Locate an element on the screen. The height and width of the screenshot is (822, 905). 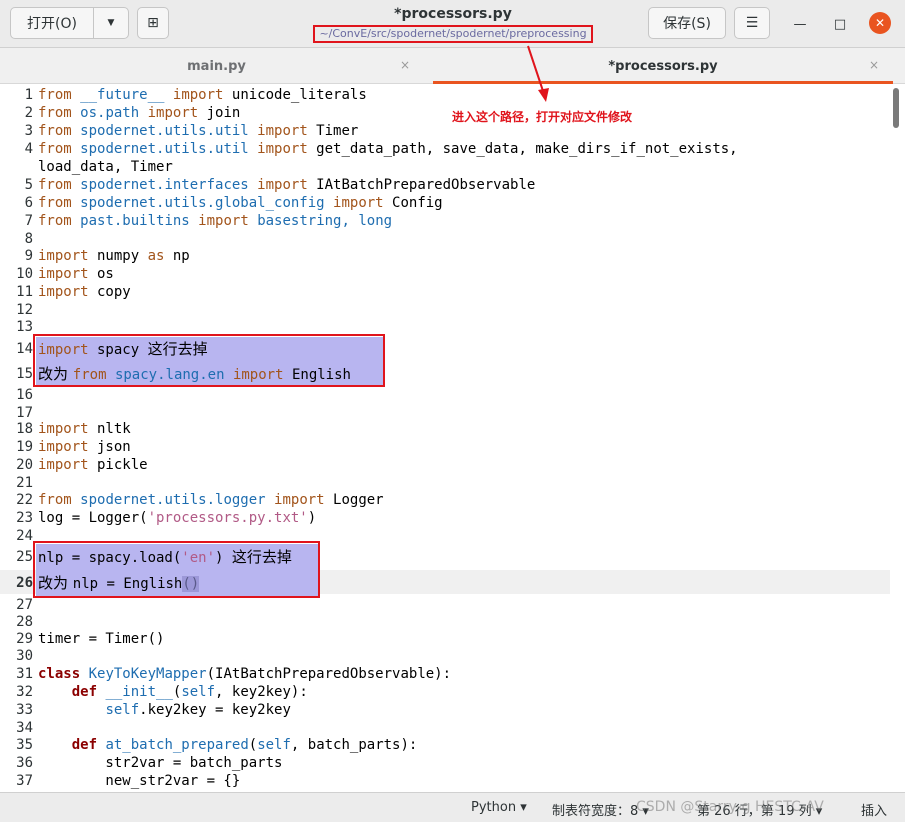
open-recent-dropdown-button: ▼ is located at coordinates (111, 23).